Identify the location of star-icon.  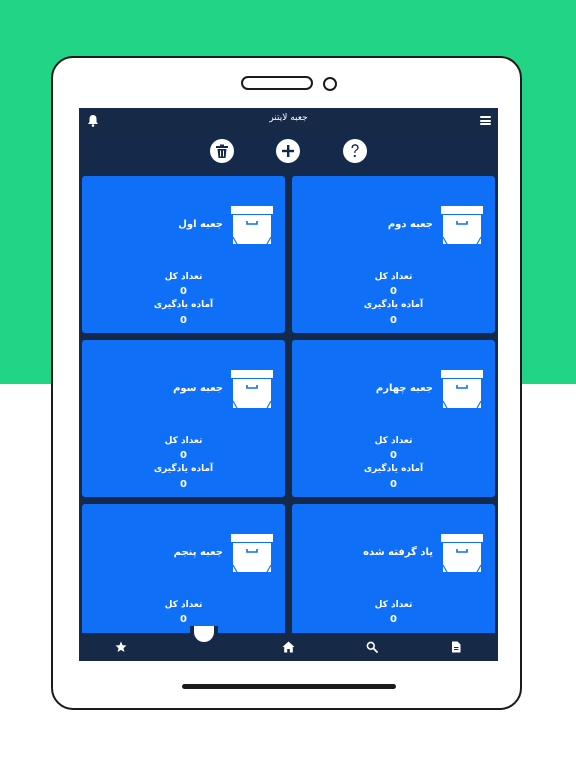
(121, 646).